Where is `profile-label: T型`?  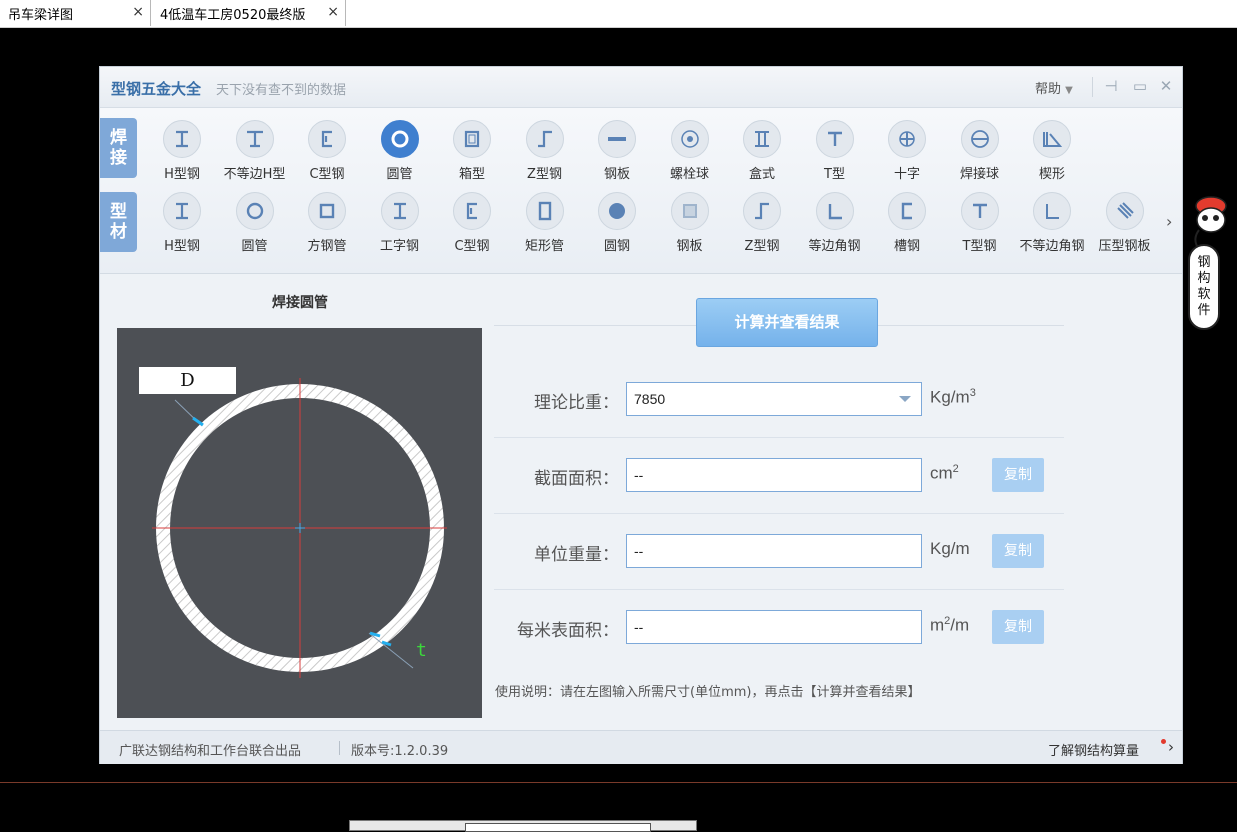
profile-label: T型 is located at coordinates (834, 174).